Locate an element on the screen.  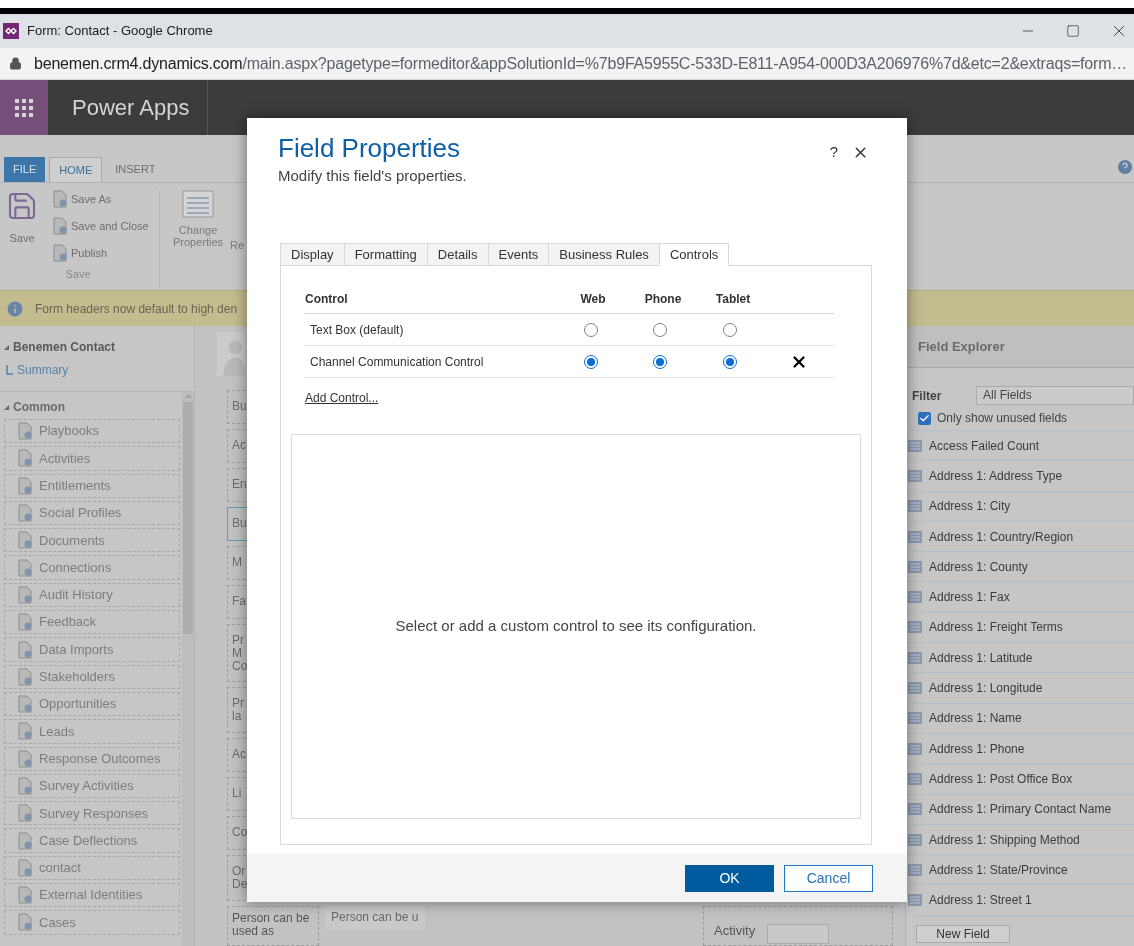
contact-silhouette-icon is located at coordinates (231, 354).